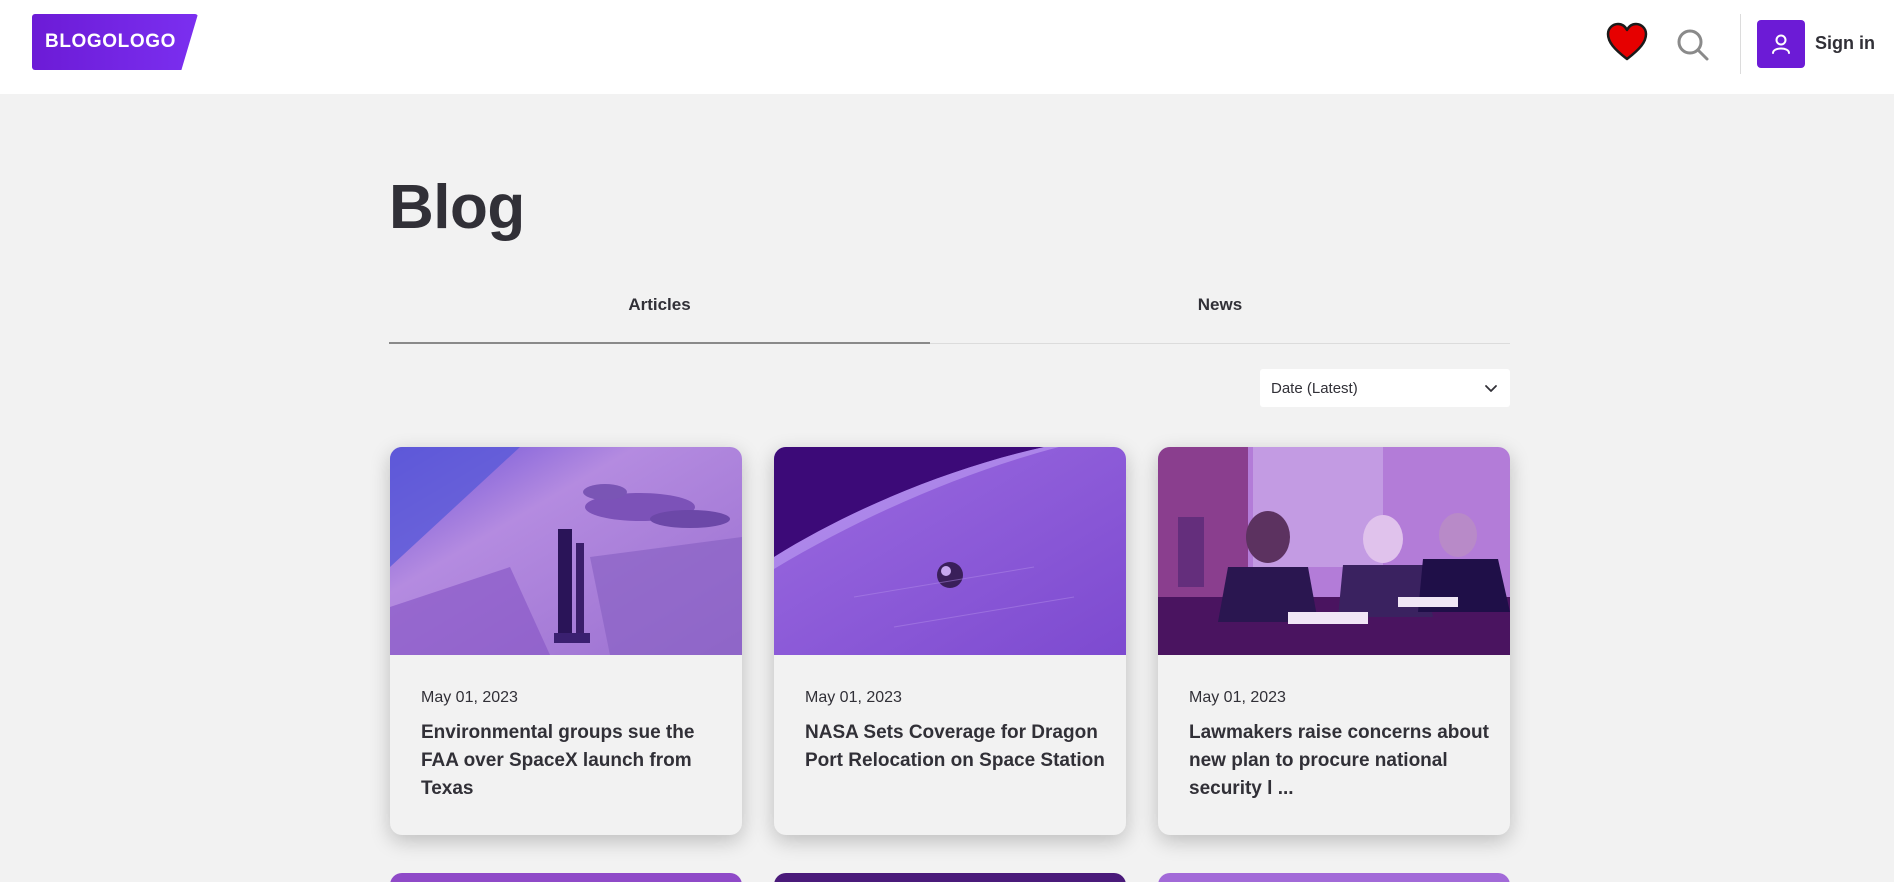 The width and height of the screenshot is (1894, 882). What do you see at coordinates (1220, 304) in the screenshot?
I see `tab-news-label: News` at bounding box center [1220, 304].